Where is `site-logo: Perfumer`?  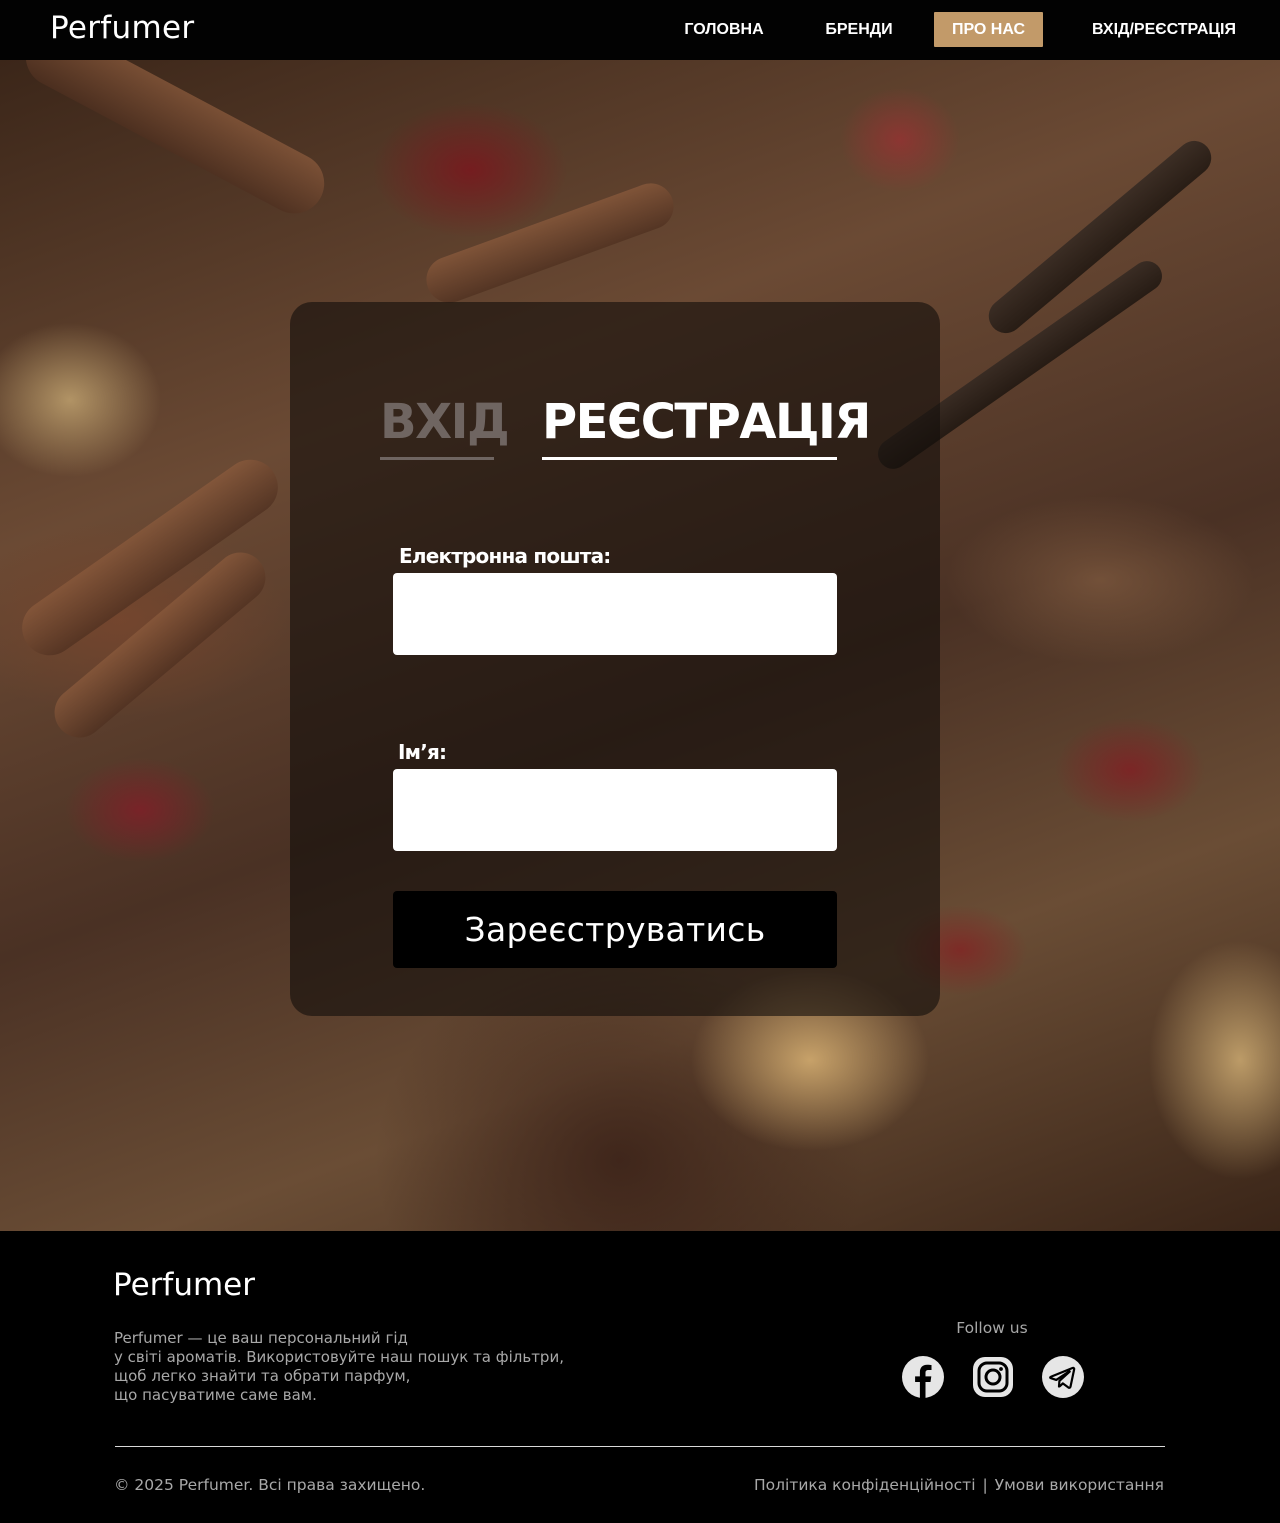
site-logo: Perfumer is located at coordinates (122, 28).